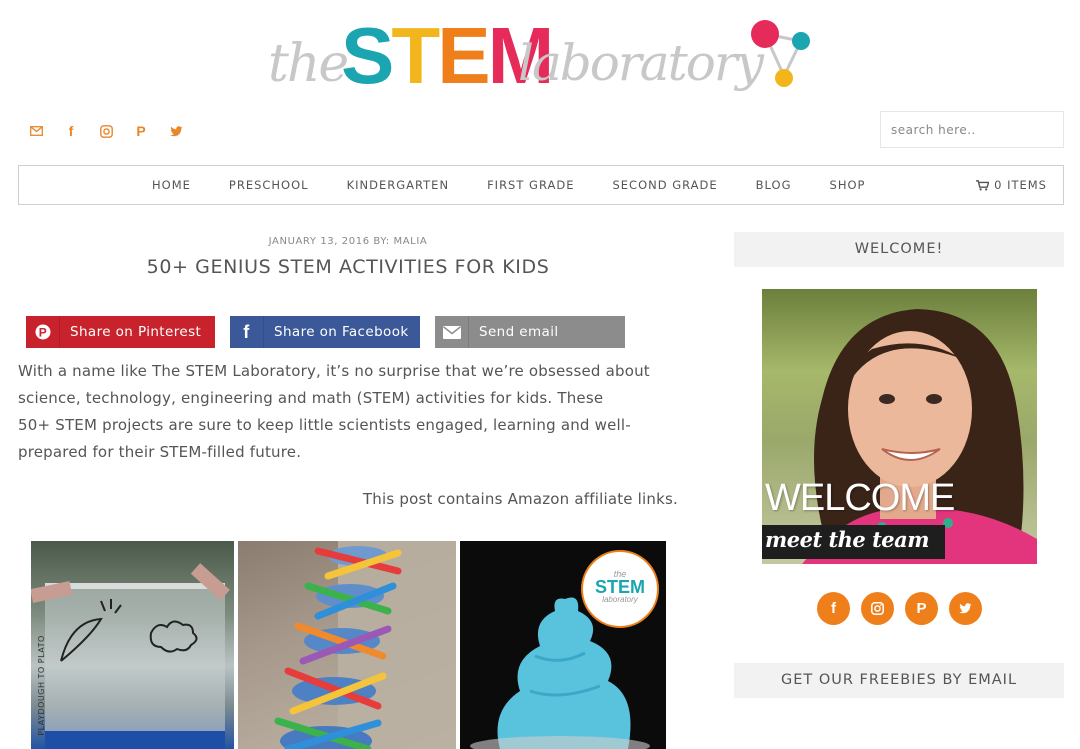 The image size is (1080, 749). Describe the element at coordinates (308, 64) in the screenshot. I see `logo-the: the` at that location.